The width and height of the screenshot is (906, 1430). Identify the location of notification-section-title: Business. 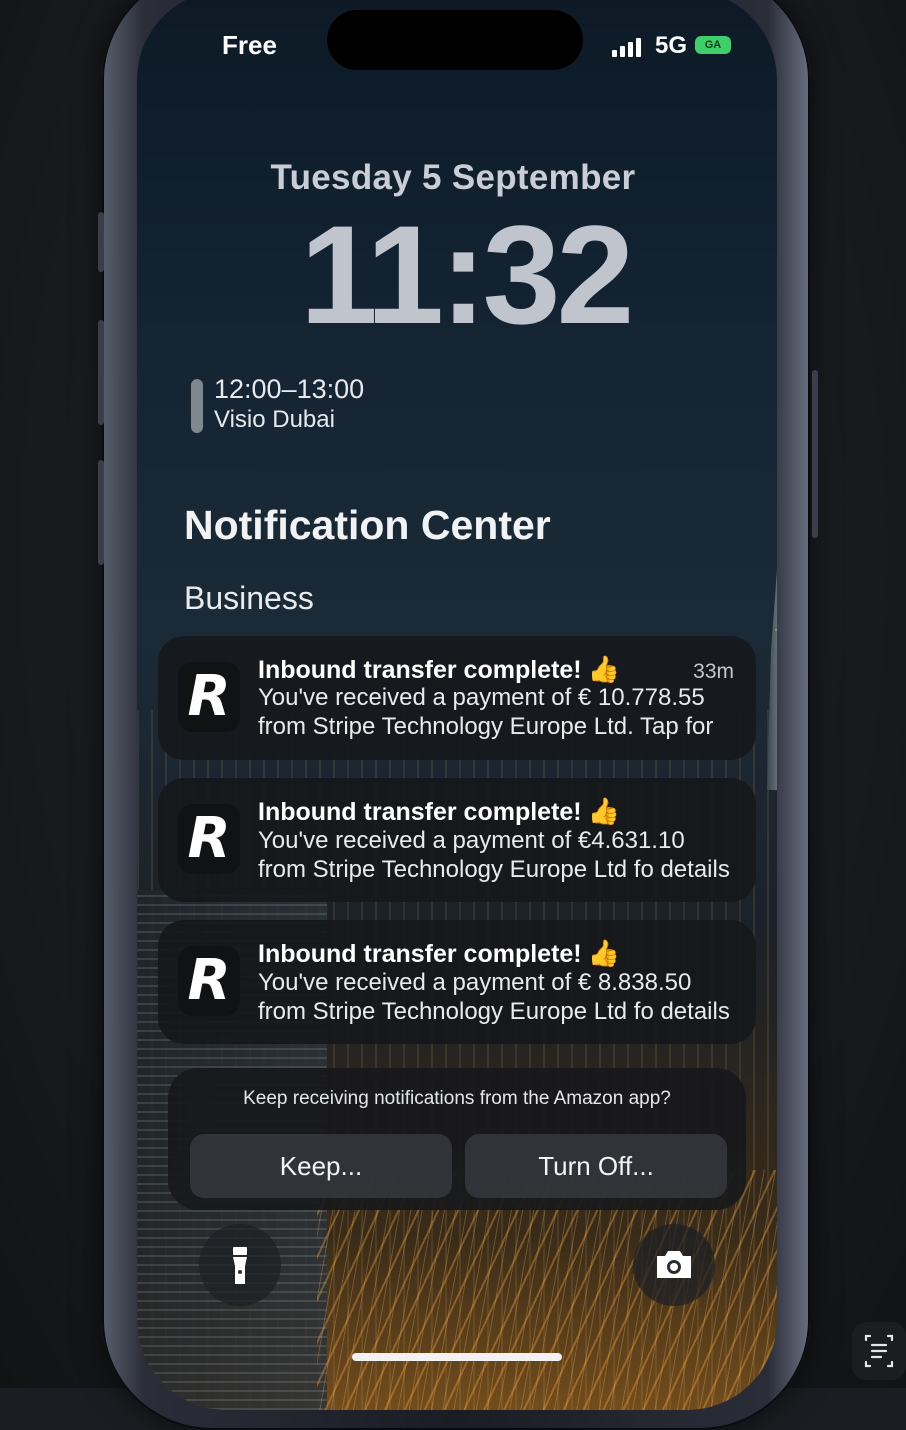
(249, 598).